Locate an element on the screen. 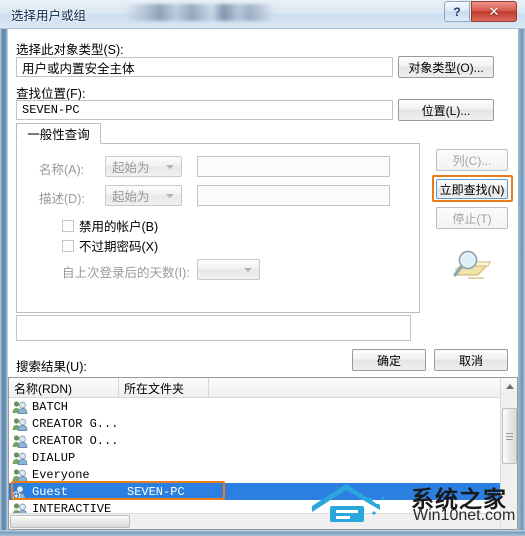  listview-vertical-scrollbar is located at coordinates (508, 453).